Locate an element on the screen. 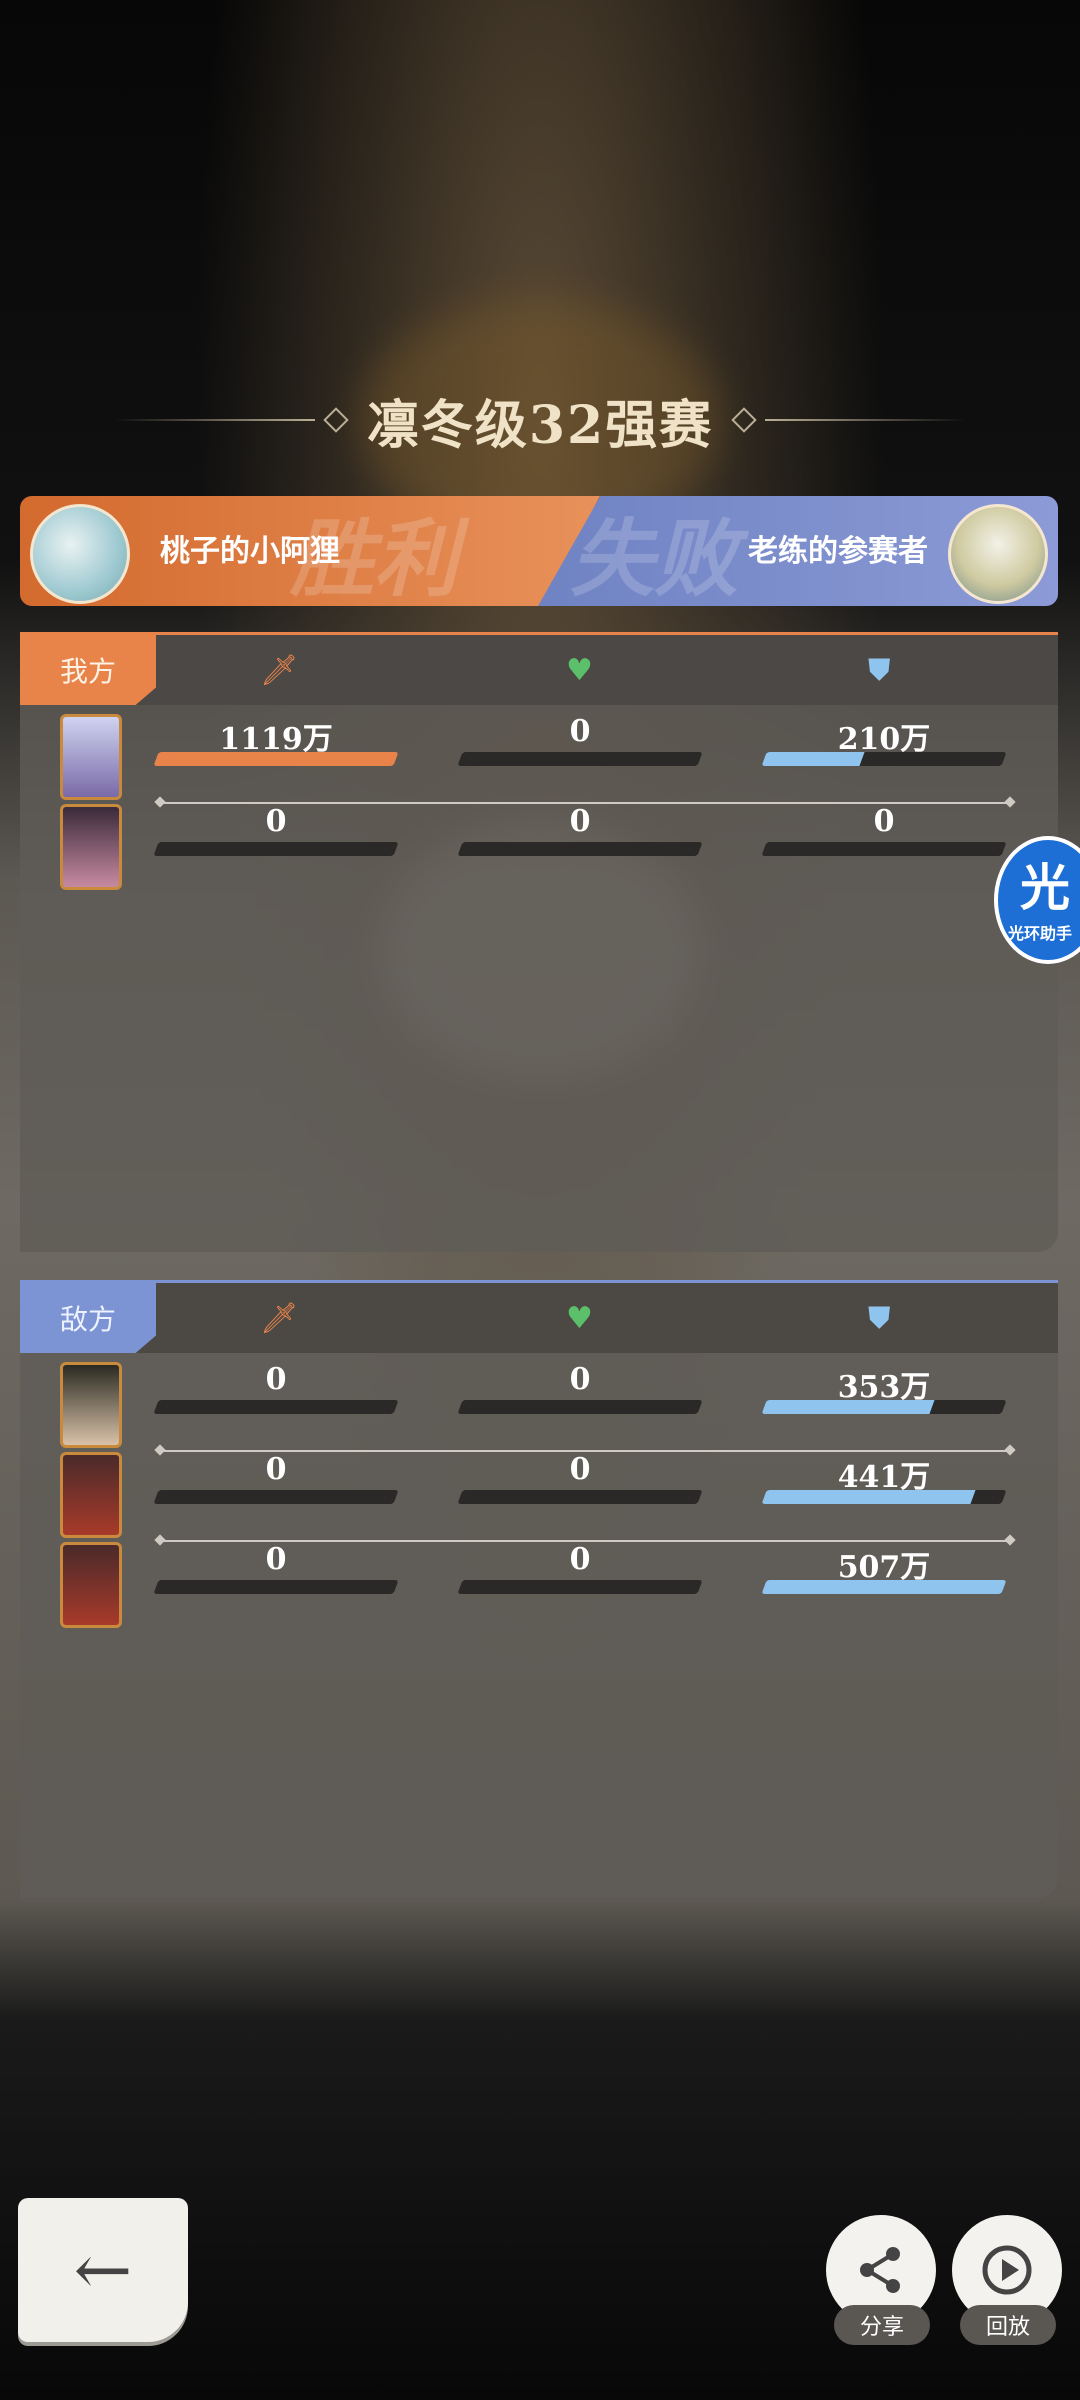  enemy-header: 敌方 🗡 ♥ ⛊ is located at coordinates (539, 1316).